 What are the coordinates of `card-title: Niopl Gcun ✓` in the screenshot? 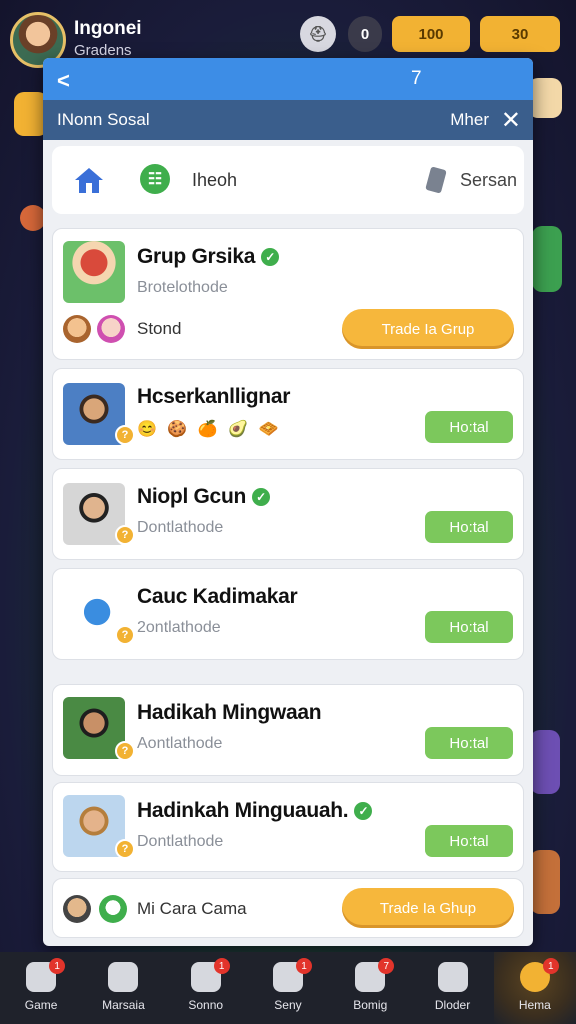 It's located at (203, 497).